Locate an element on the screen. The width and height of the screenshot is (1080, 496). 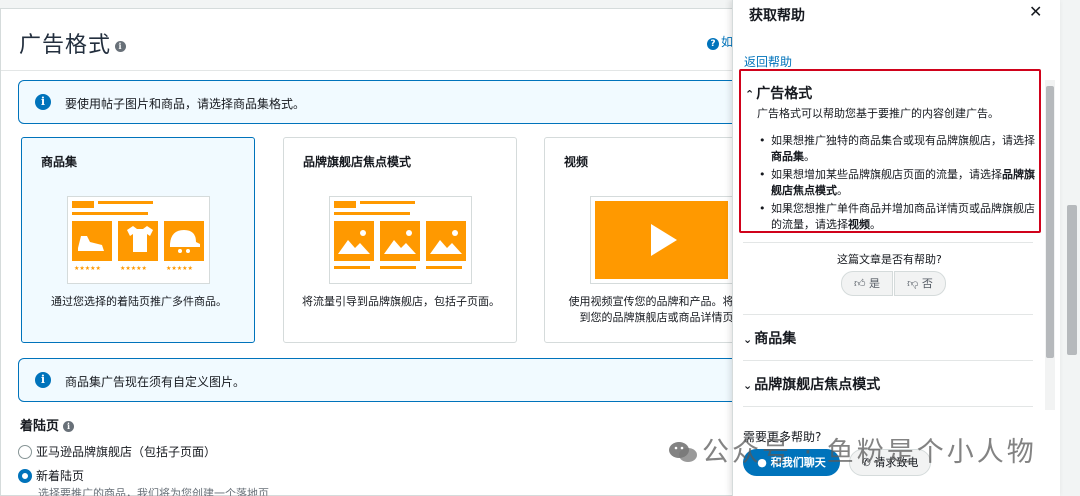
format-card-product-collection: 商品集 ★★★★★ ★★★★★ ★★★★★ 通过您选择的着陆页推广多件商品。 is located at coordinates (138, 240).